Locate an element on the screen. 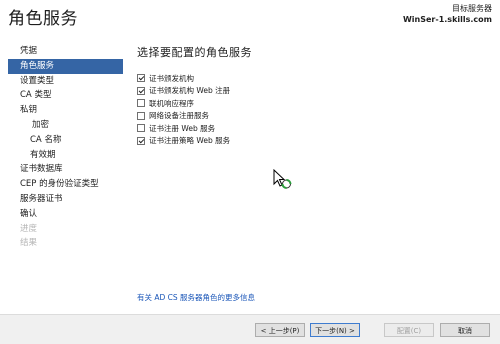 This screenshot has width=500, height=344. nav-item-certificate-database: 证书数据库 is located at coordinates (65, 169).